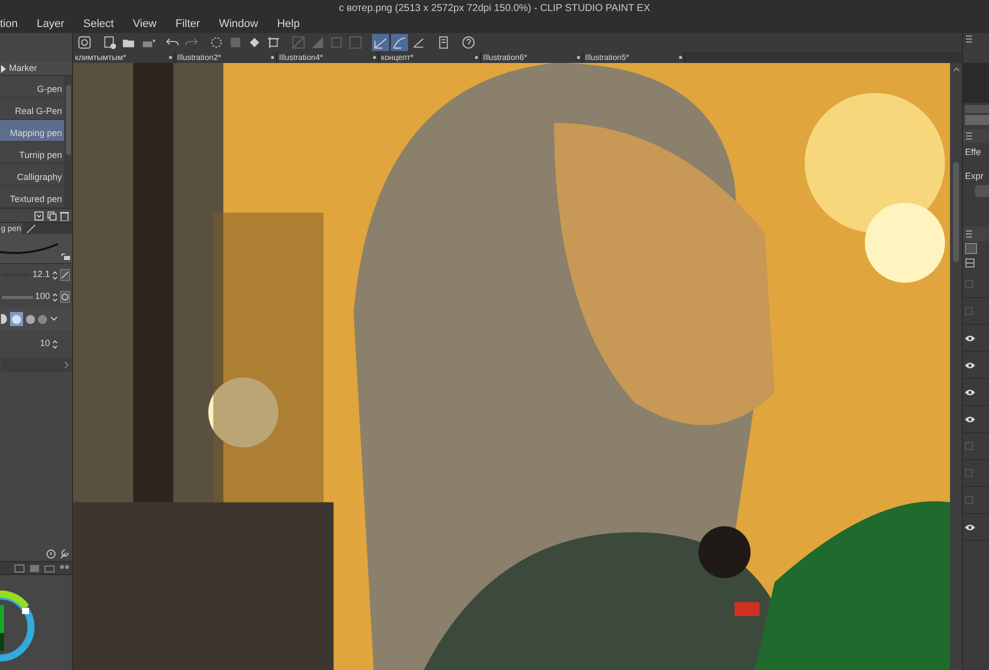 This screenshot has height=670, width=989. Describe the element at coordinates (52, 215) in the screenshot. I see `duplicate-icon` at that location.